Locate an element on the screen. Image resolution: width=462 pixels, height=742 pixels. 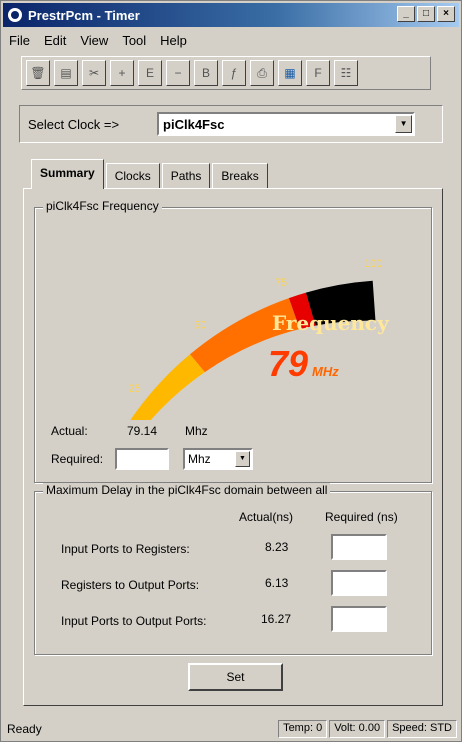
required-frequency-input is located at coordinates (142, 459).